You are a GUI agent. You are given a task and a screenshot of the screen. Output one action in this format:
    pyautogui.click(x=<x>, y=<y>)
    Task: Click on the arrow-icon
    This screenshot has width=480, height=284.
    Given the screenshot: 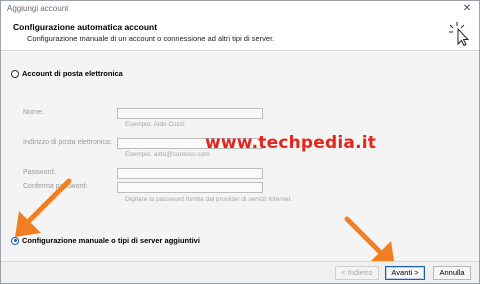 What is the action you would take?
    pyautogui.click(x=43, y=207)
    